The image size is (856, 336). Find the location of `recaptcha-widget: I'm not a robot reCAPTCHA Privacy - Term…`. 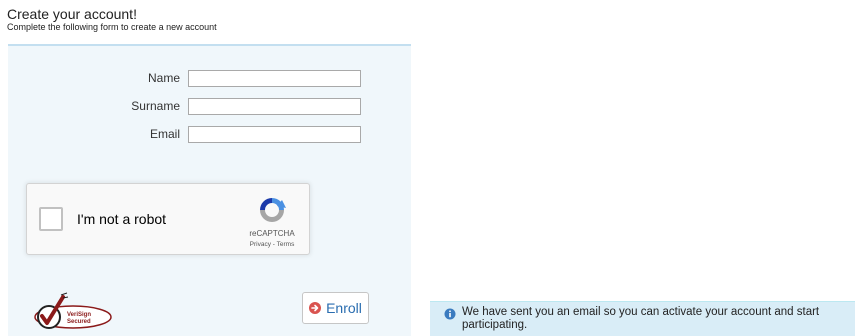

recaptcha-widget: I'm not a robot reCAPTCHA Privacy - Term… is located at coordinates (168, 219).